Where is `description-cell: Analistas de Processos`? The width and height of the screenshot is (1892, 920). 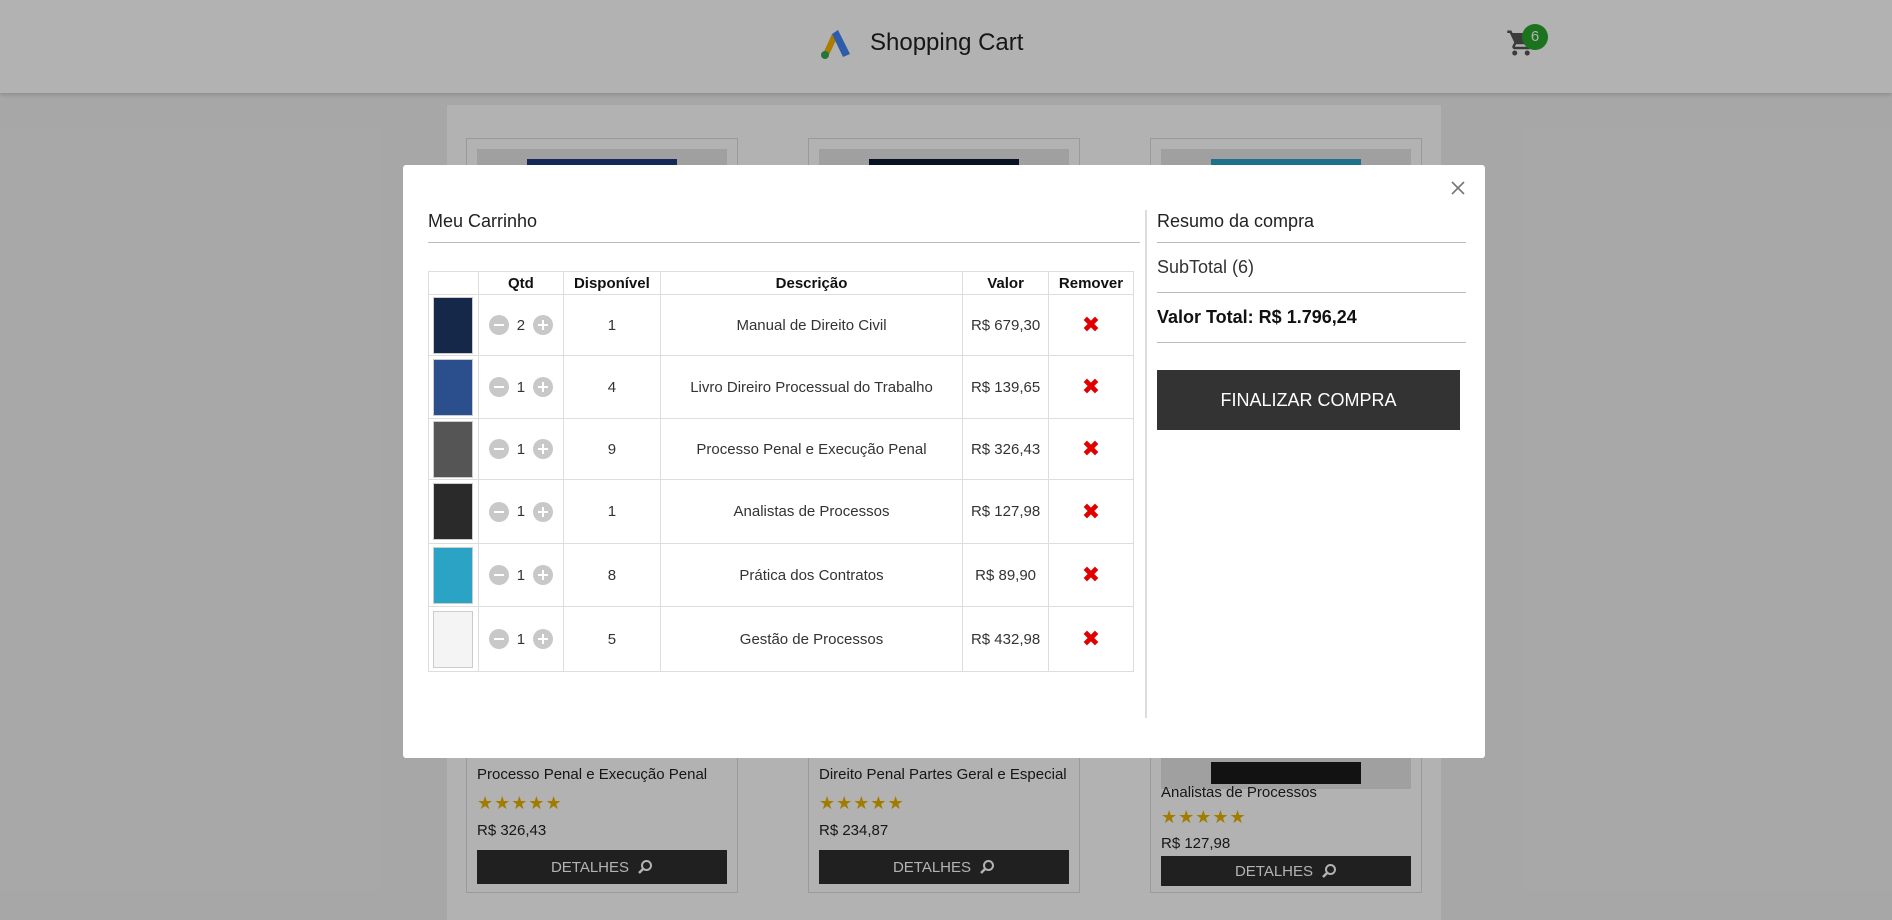
description-cell: Analistas de Processos is located at coordinates (811, 511).